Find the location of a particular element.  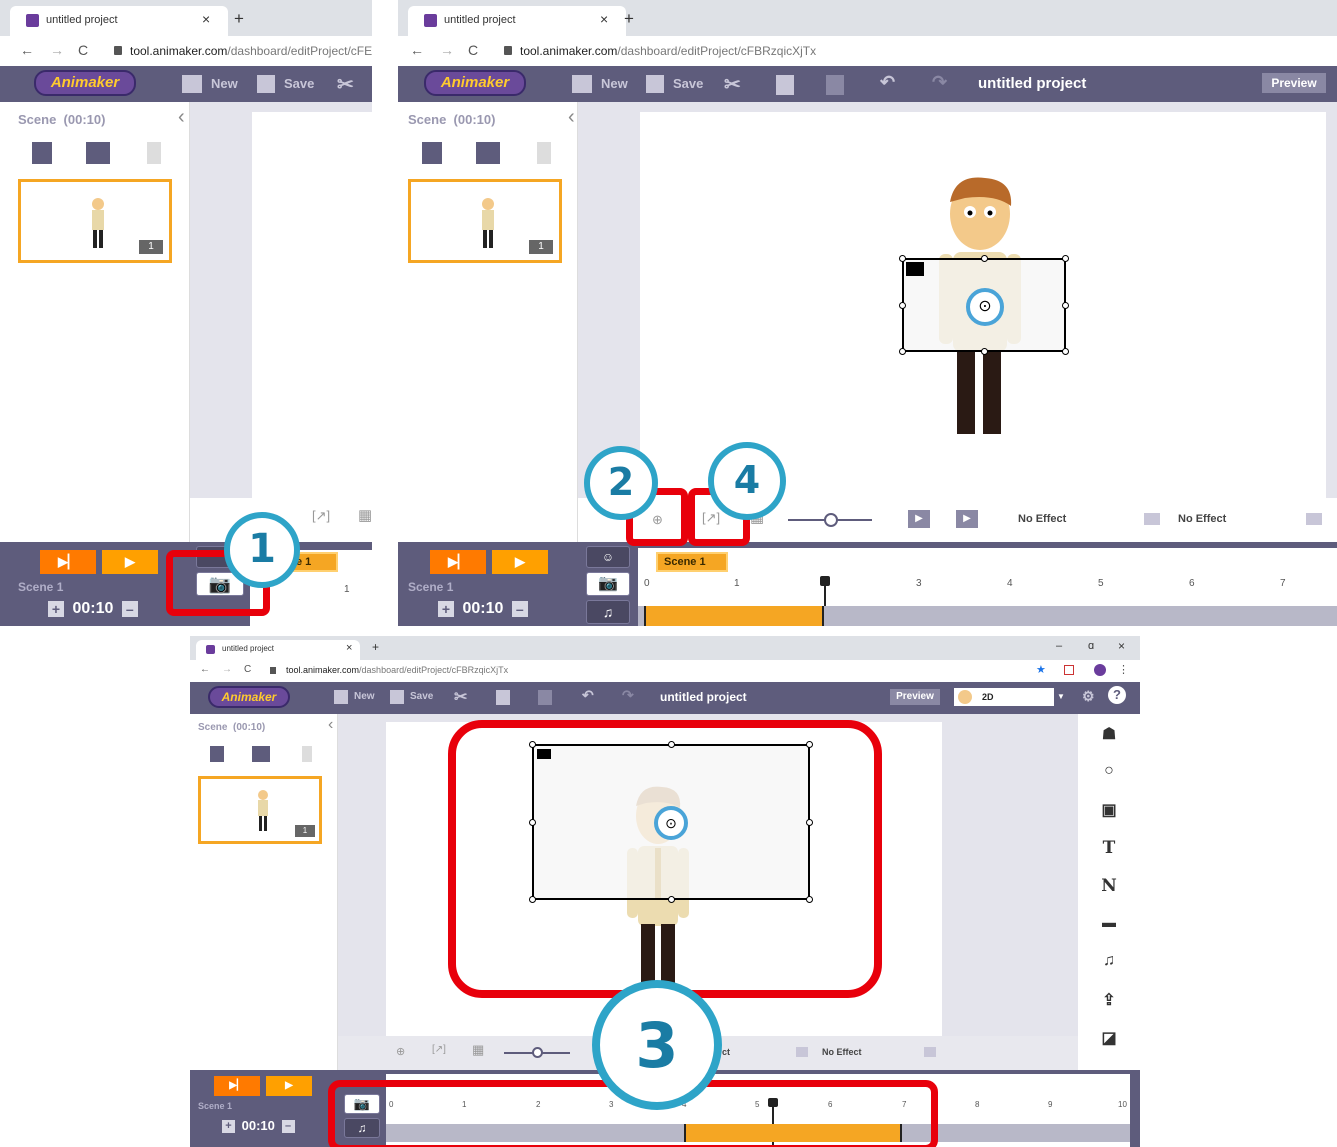

n-icon: N is located at coordinates (1109, 886).